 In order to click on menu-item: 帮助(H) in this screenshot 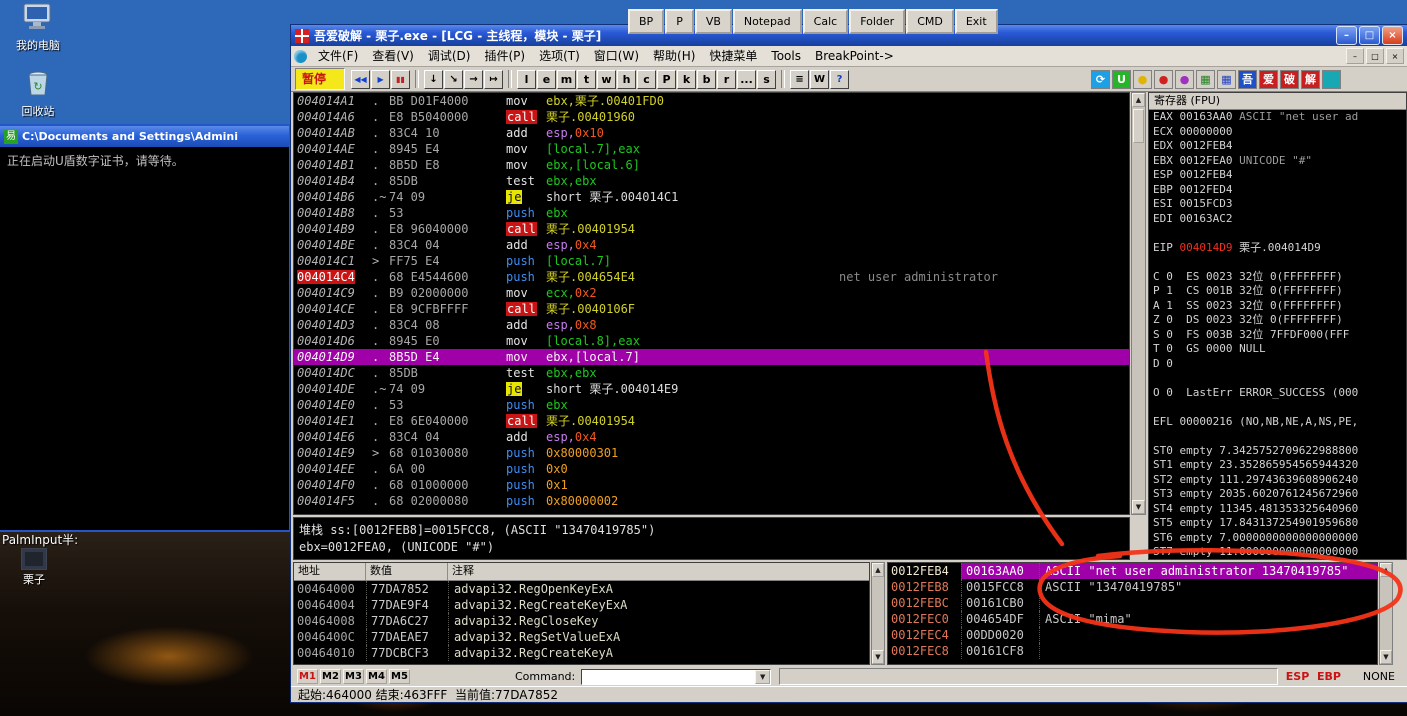, I will do `click(674, 56)`.